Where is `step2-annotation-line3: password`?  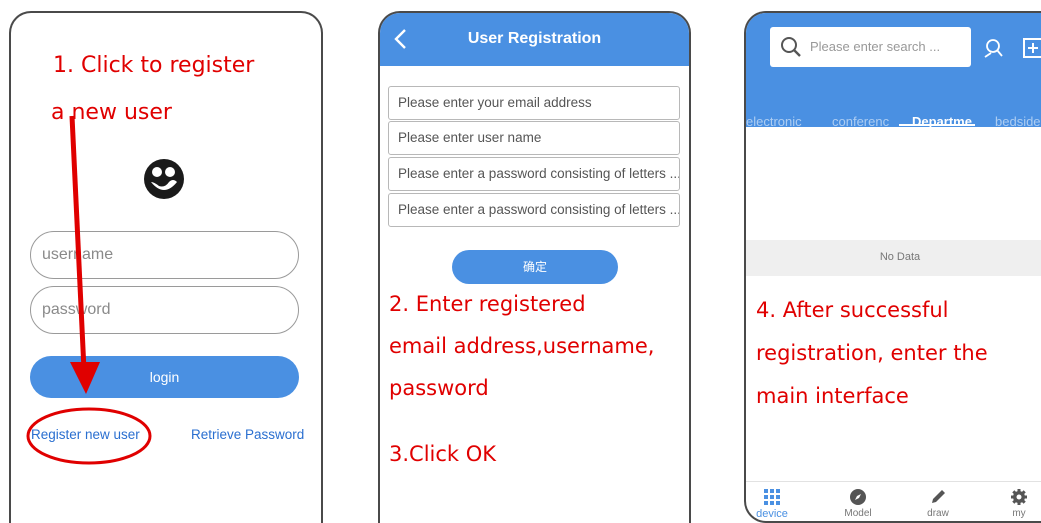 step2-annotation-line3: password is located at coordinates (439, 388).